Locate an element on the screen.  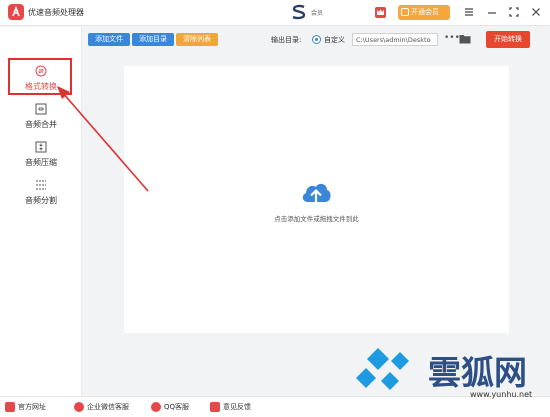
toolbar: 添加文件 添加目录 清除列表 输出目录: 自定义 ••• 开始转换 is located at coordinates (318, 40).